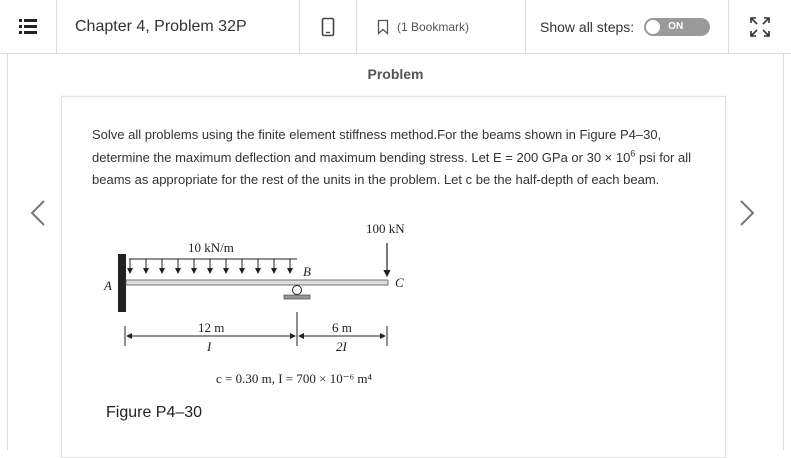  I want to click on roller-support, so click(297, 290).